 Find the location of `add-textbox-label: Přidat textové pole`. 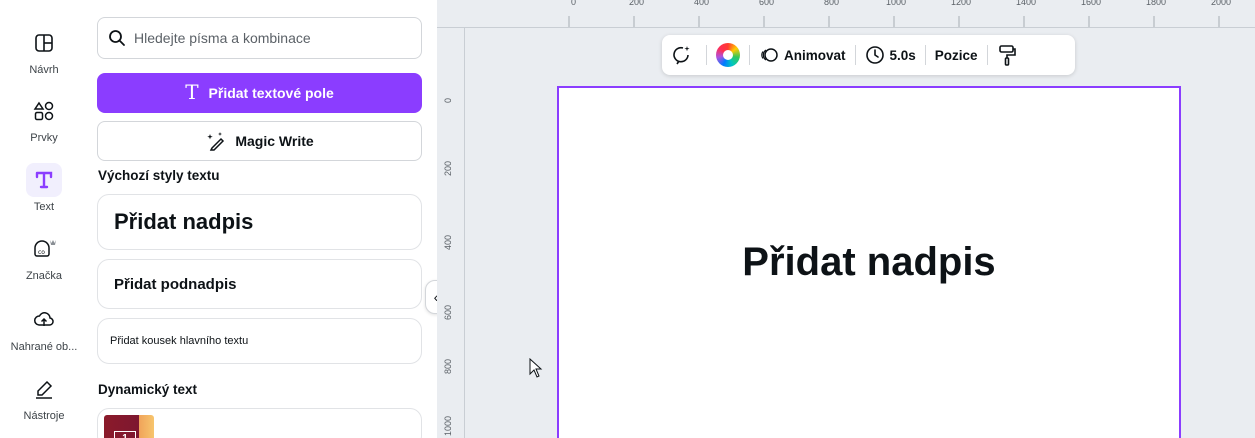

add-textbox-label: Přidat textové pole is located at coordinates (271, 93).